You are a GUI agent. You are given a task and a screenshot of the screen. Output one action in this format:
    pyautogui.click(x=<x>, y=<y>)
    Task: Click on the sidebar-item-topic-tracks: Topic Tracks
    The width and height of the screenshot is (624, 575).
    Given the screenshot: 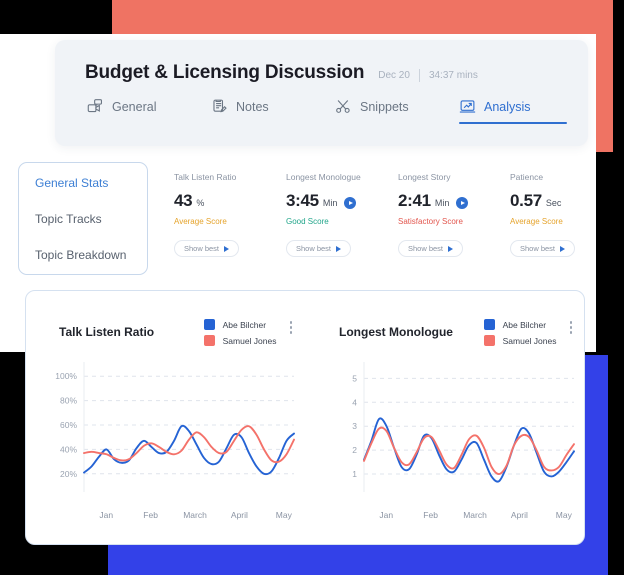 What is the action you would take?
    pyautogui.click(x=91, y=219)
    